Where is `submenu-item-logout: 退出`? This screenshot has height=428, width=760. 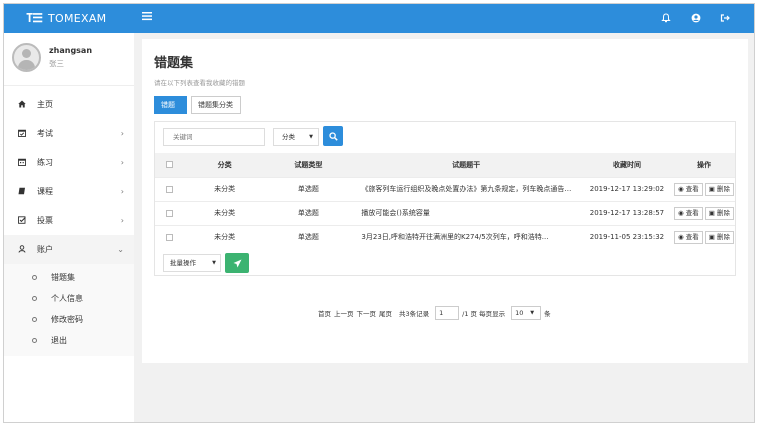
submenu-item-logout: 退出 is located at coordinates (69, 340).